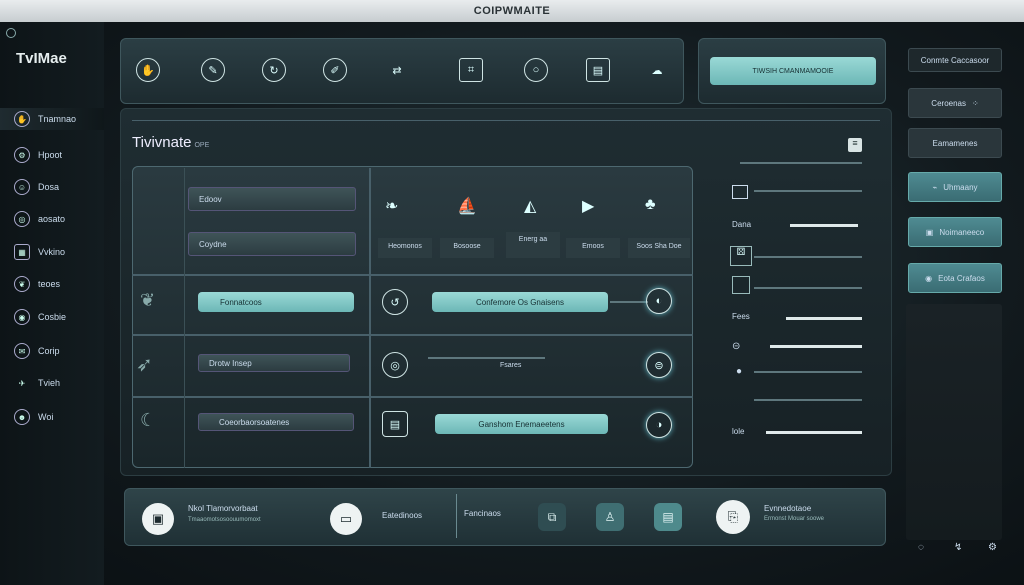 Image resolution: width=1024 pixels, height=585 pixels. What do you see at coordinates (520, 302) in the screenshot?
I see `action-button-1: Confemore Os Gnaisens` at bounding box center [520, 302].